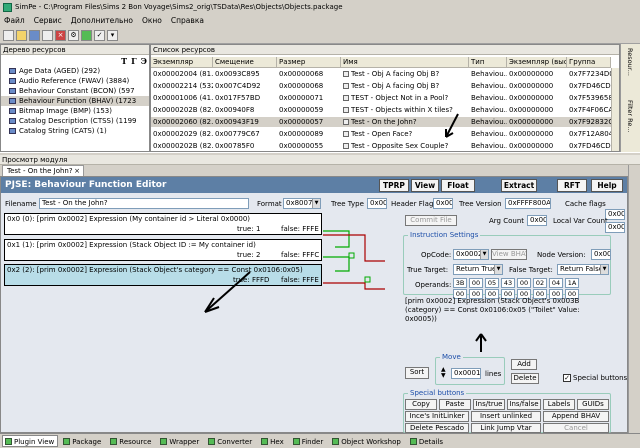 The width and height of the screenshot is (640, 448). What do you see at coordinates (489, 404) in the screenshot?
I see `insert-true-button: Ins/true` at bounding box center [489, 404].